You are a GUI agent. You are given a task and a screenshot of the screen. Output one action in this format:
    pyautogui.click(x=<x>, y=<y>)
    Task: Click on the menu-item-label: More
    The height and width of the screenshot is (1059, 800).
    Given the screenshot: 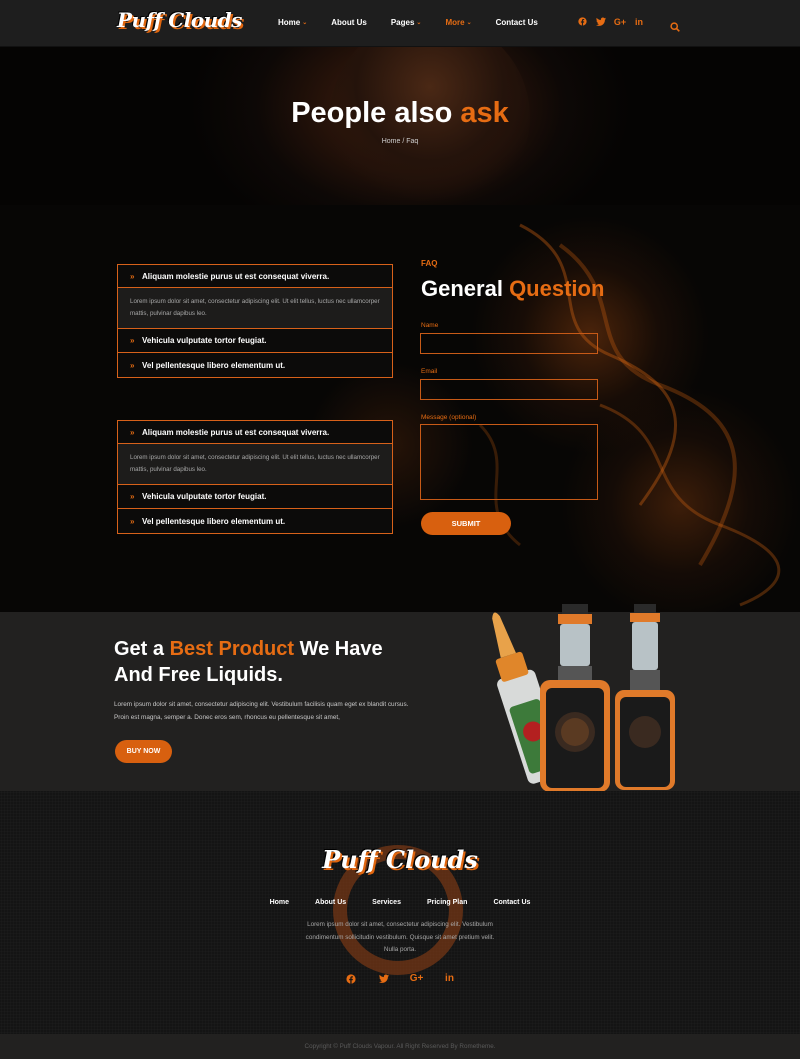 What is the action you would take?
    pyautogui.click(x=455, y=22)
    